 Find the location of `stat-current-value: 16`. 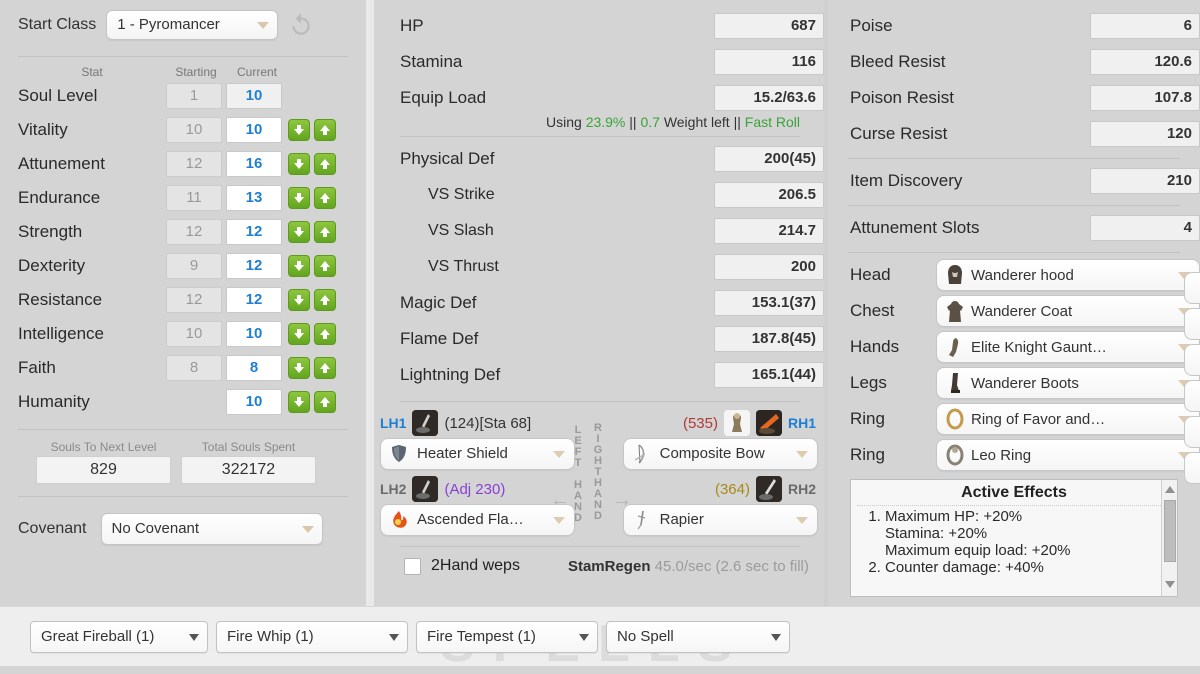

stat-current-value: 16 is located at coordinates (254, 164).